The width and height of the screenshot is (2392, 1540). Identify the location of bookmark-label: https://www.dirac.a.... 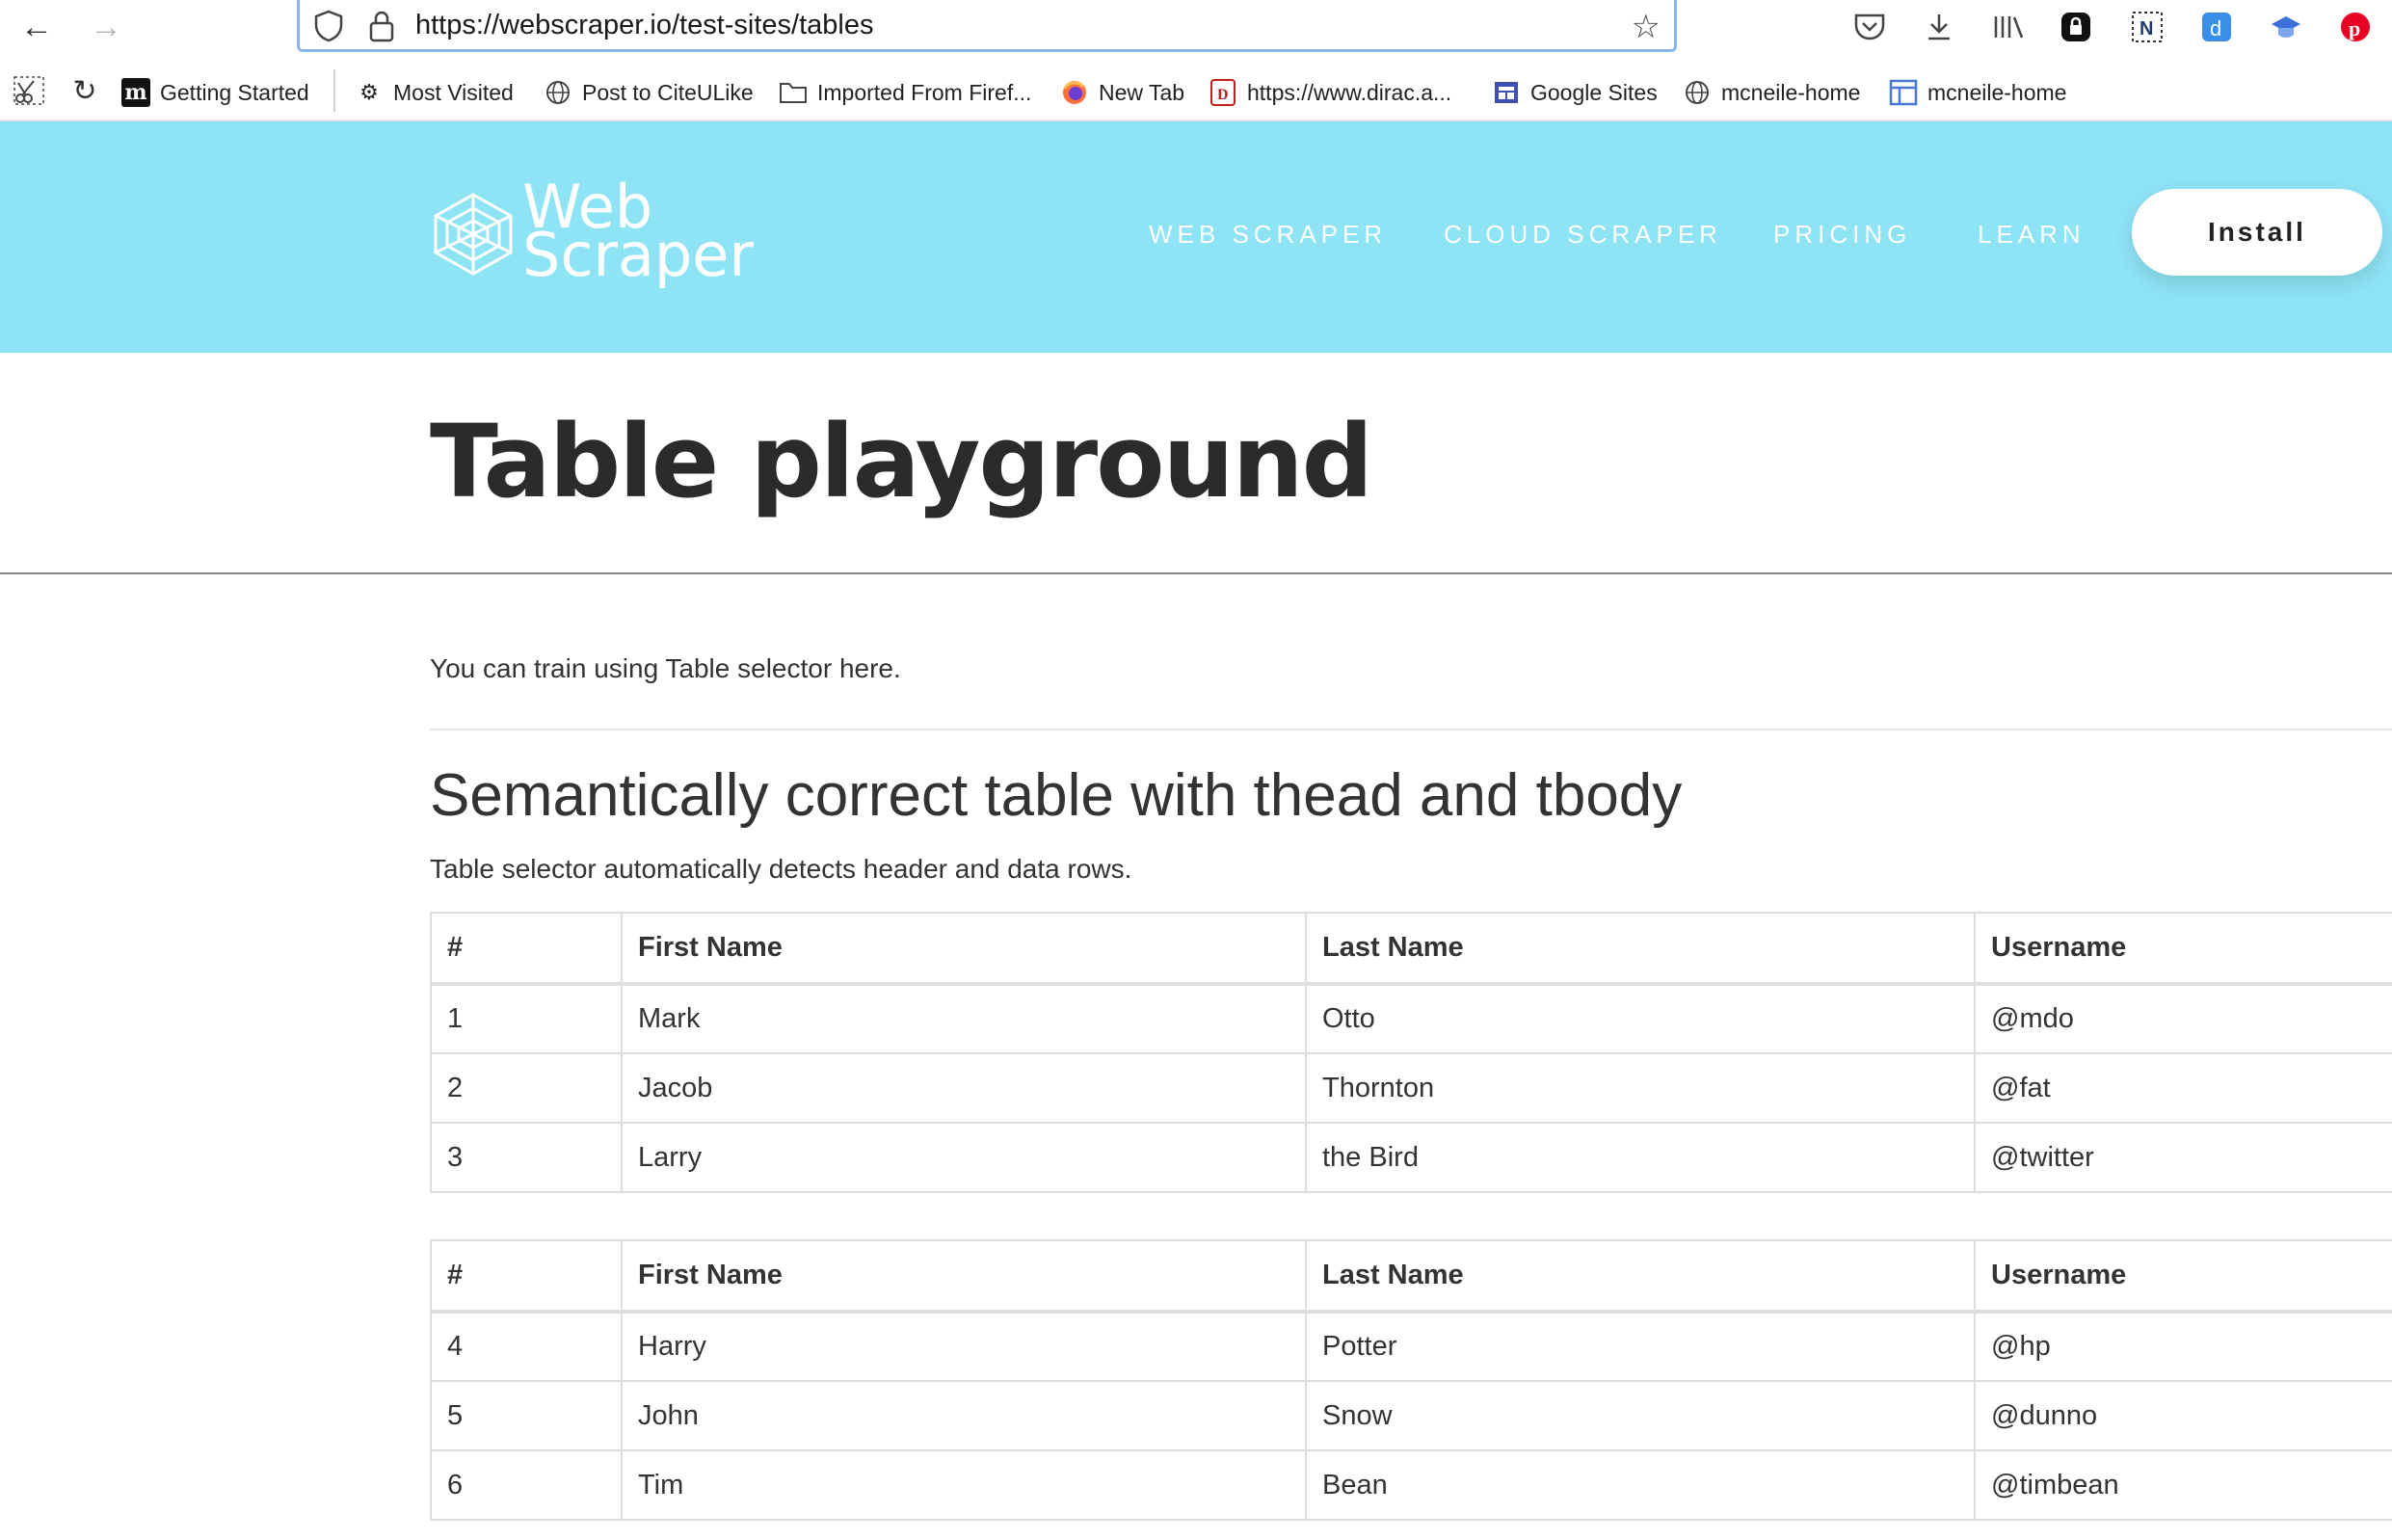
(1349, 92).